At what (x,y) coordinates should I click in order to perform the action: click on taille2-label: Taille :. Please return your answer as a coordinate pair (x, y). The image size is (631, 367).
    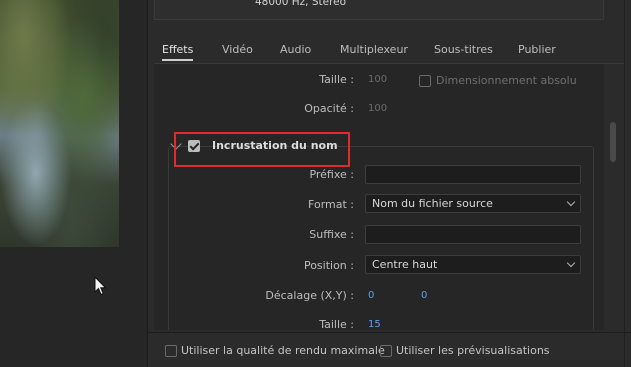
    Looking at the image, I should click on (336, 324).